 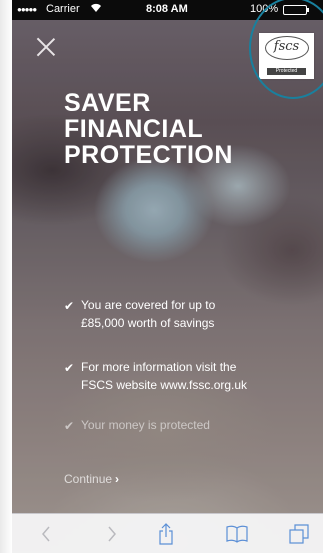 What do you see at coordinates (46, 47) in the screenshot?
I see `close-button` at bounding box center [46, 47].